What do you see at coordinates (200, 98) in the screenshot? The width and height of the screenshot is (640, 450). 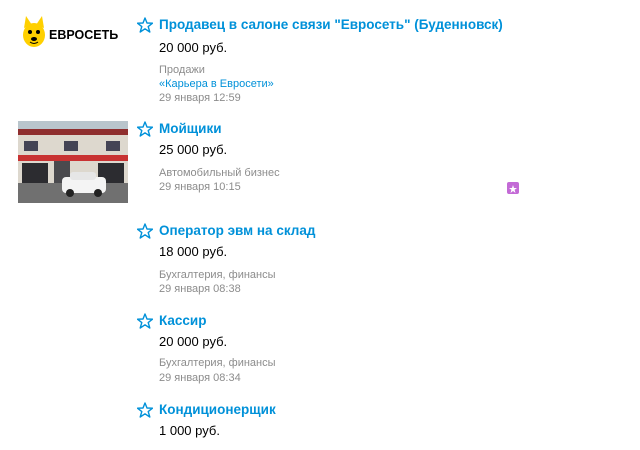 I see `listing-date: 29 января 12:59` at bounding box center [200, 98].